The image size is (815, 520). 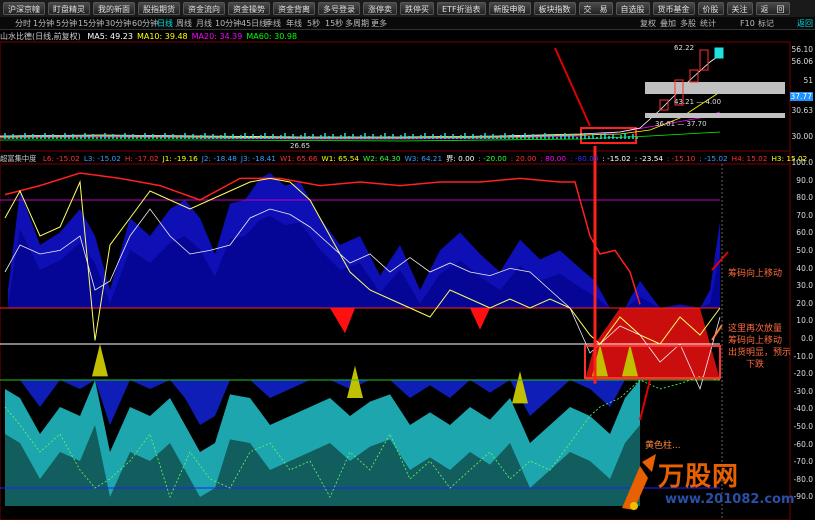 What do you see at coordinates (184, 23) in the screenshot?
I see `period-tab: 周线` at bounding box center [184, 23].